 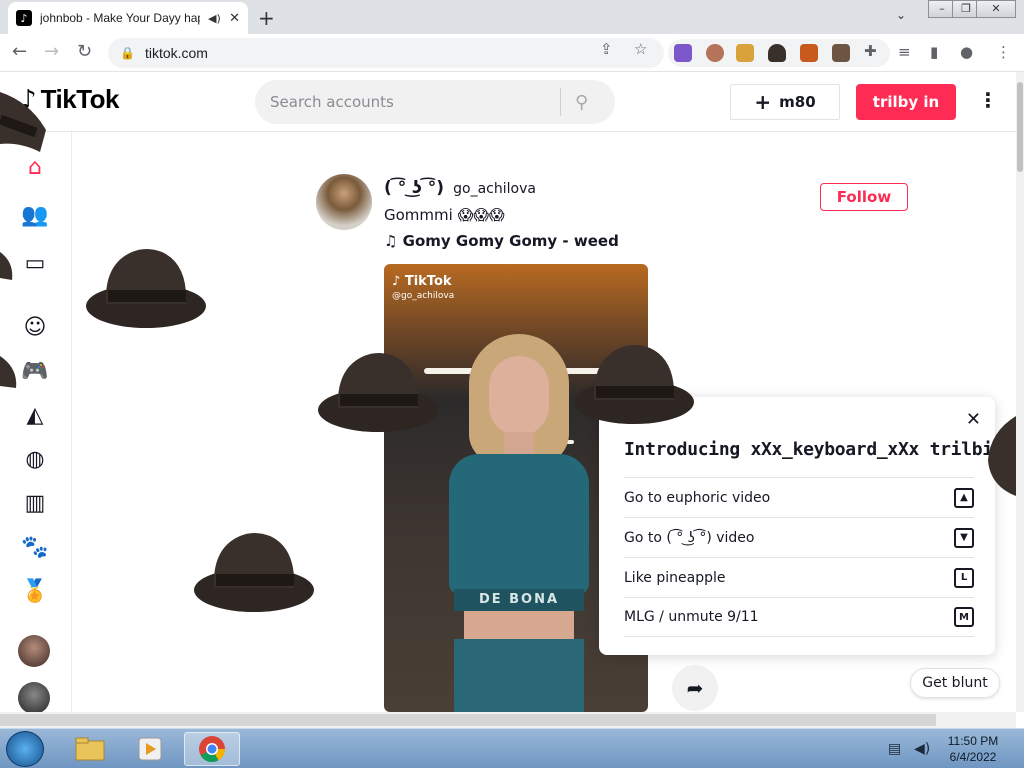 What do you see at coordinates (763, 102) in the screenshot?
I see `plus-icon: +` at bounding box center [763, 102].